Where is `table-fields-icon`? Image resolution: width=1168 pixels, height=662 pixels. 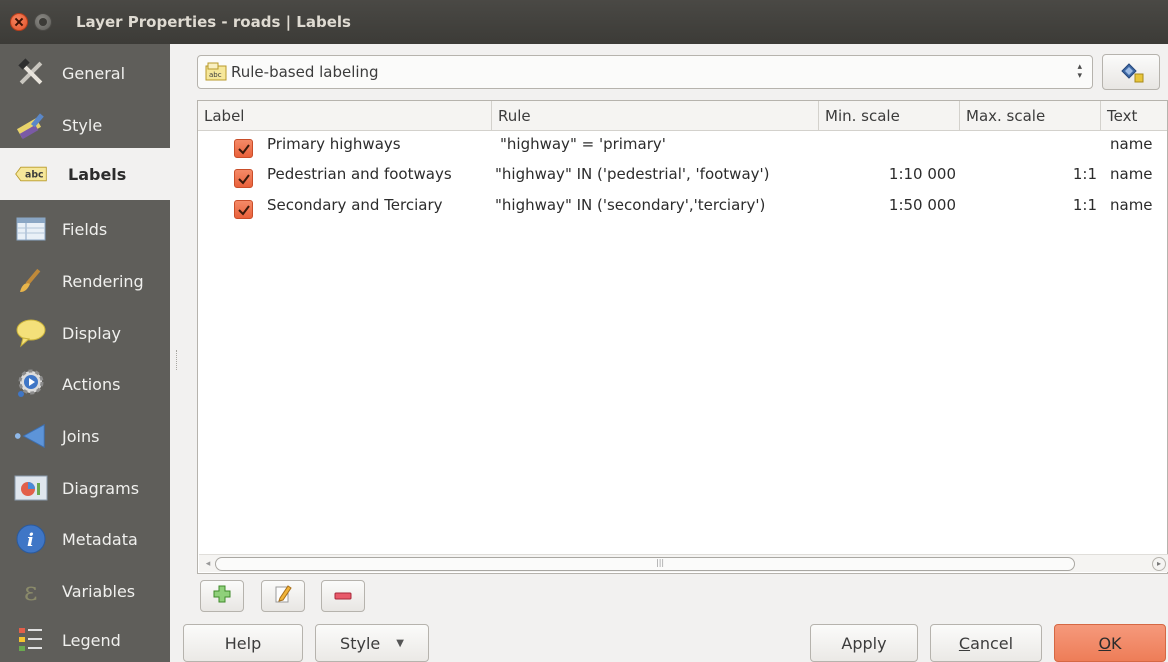 table-fields-icon is located at coordinates (31, 229).